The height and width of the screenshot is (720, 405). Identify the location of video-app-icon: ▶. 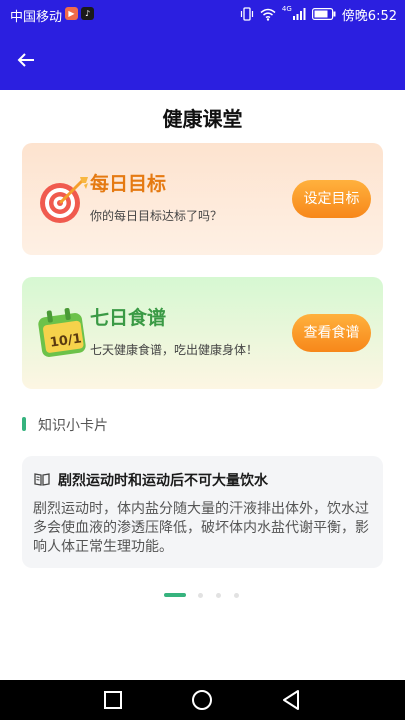
(71, 13).